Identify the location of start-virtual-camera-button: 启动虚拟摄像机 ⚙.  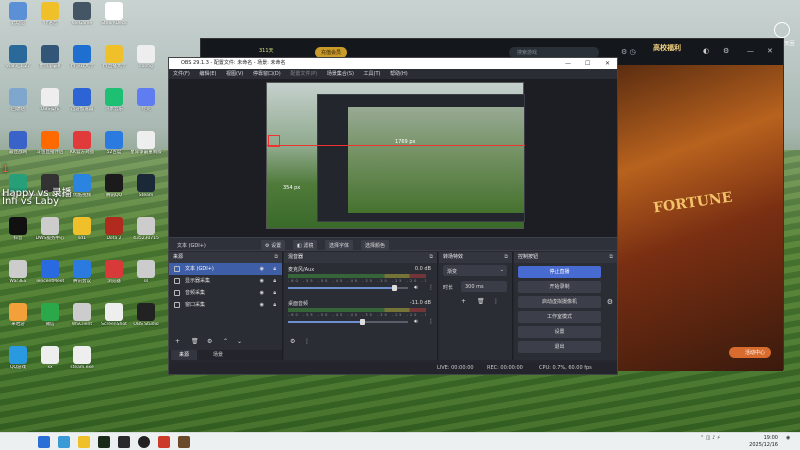
(565, 302).